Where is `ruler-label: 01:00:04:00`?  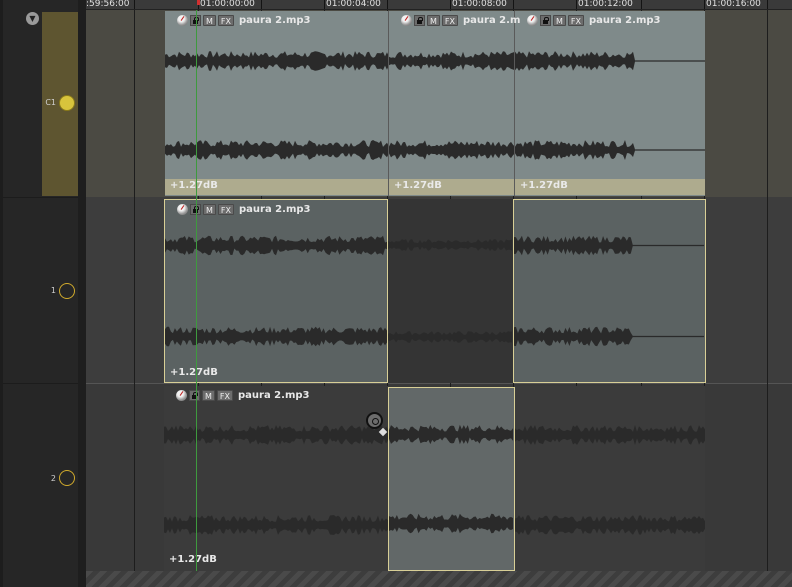
ruler-label: 01:00:04:00 is located at coordinates (353, 4).